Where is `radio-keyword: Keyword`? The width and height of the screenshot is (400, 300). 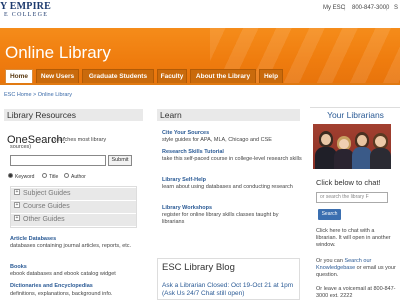
radio-keyword: Keyword is located at coordinates (21, 176).